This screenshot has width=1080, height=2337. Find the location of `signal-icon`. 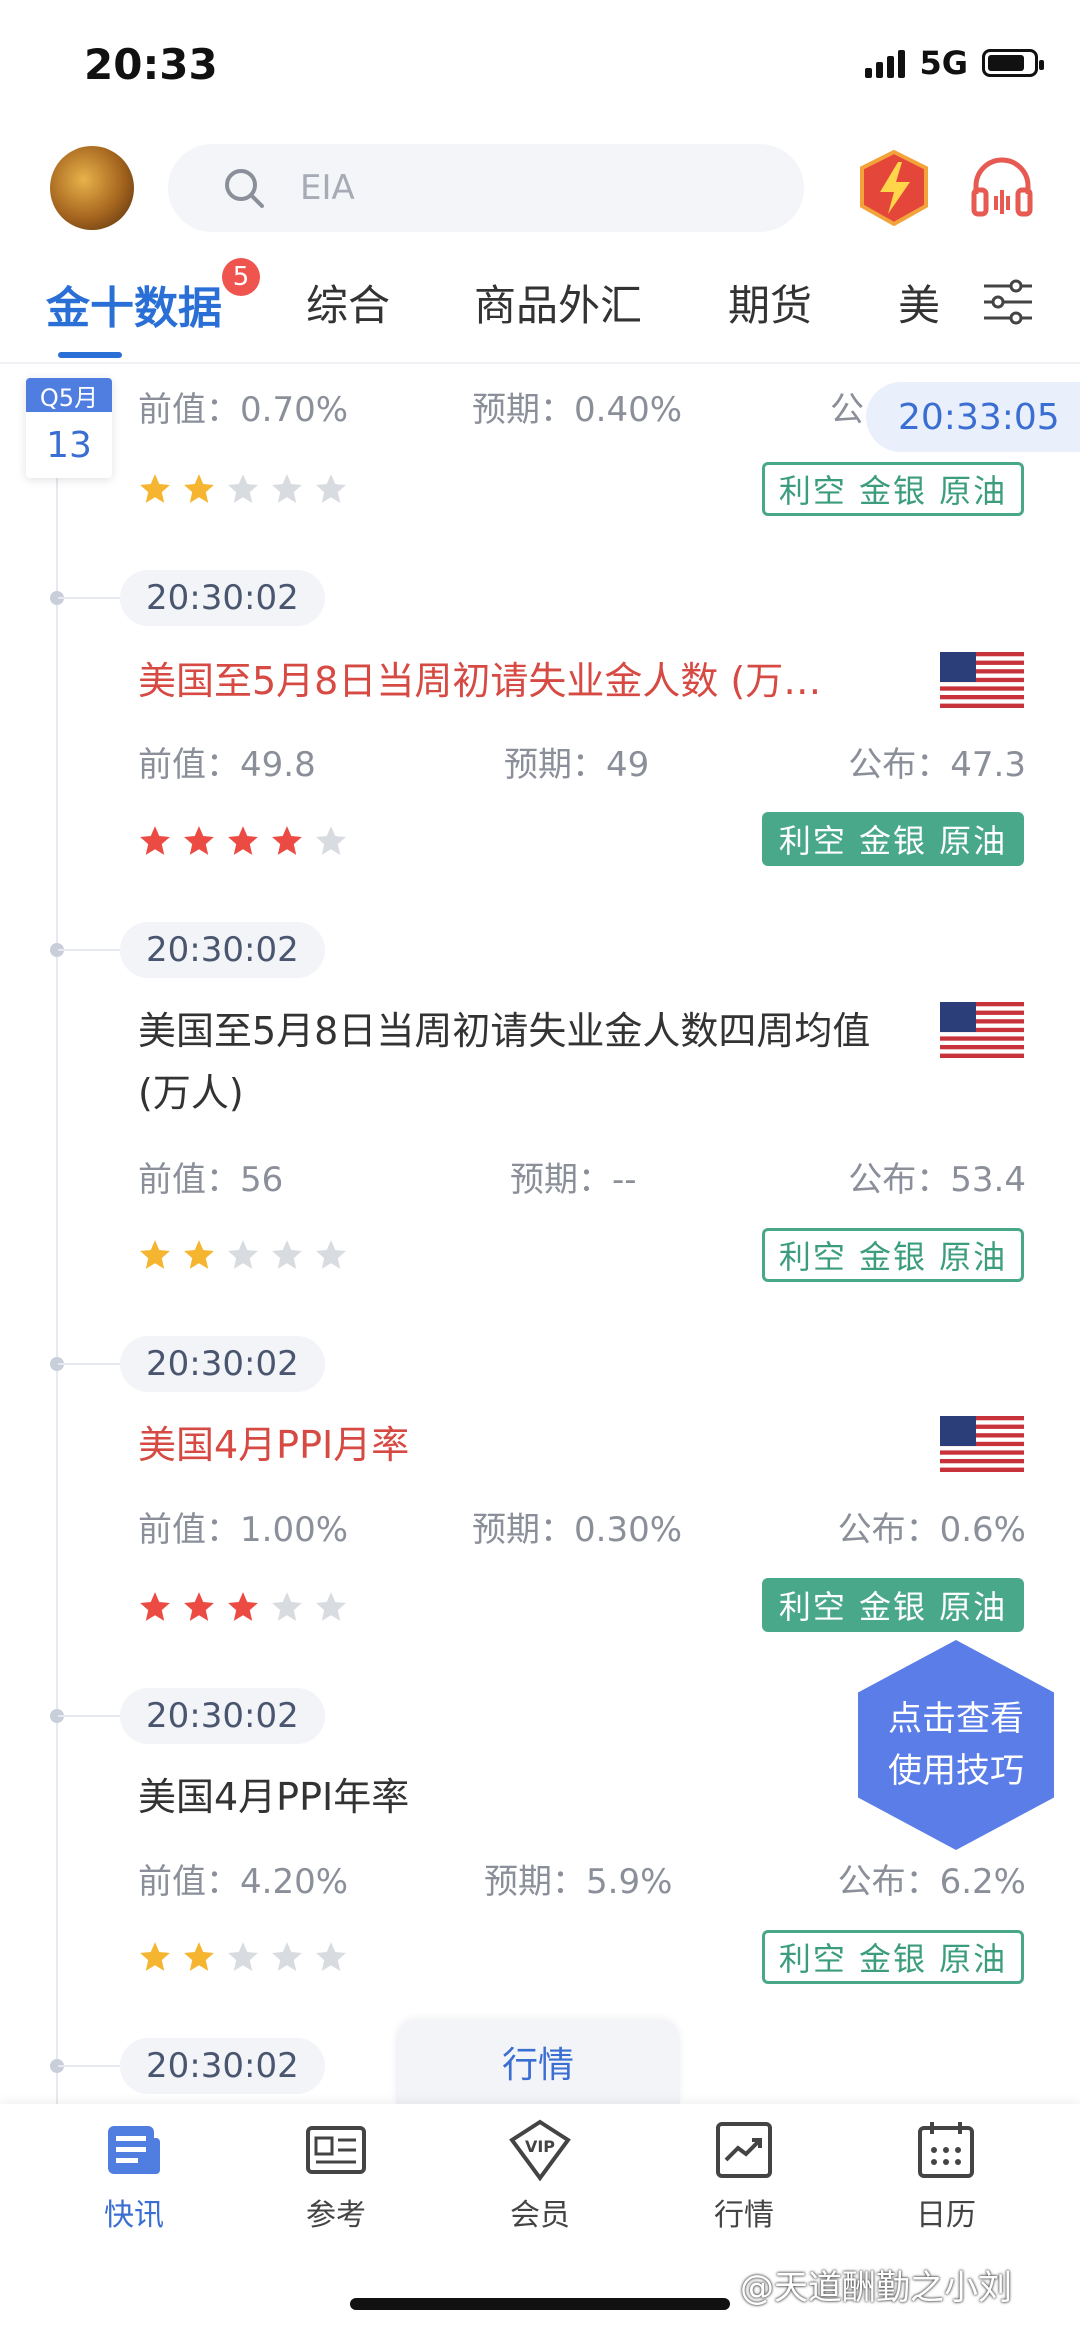

signal-icon is located at coordinates (885, 63).